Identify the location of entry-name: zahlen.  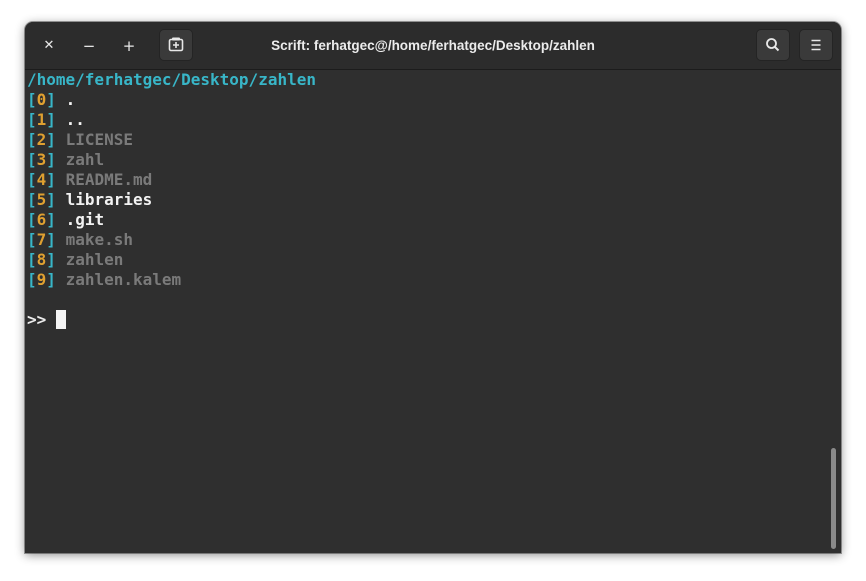
(94, 259).